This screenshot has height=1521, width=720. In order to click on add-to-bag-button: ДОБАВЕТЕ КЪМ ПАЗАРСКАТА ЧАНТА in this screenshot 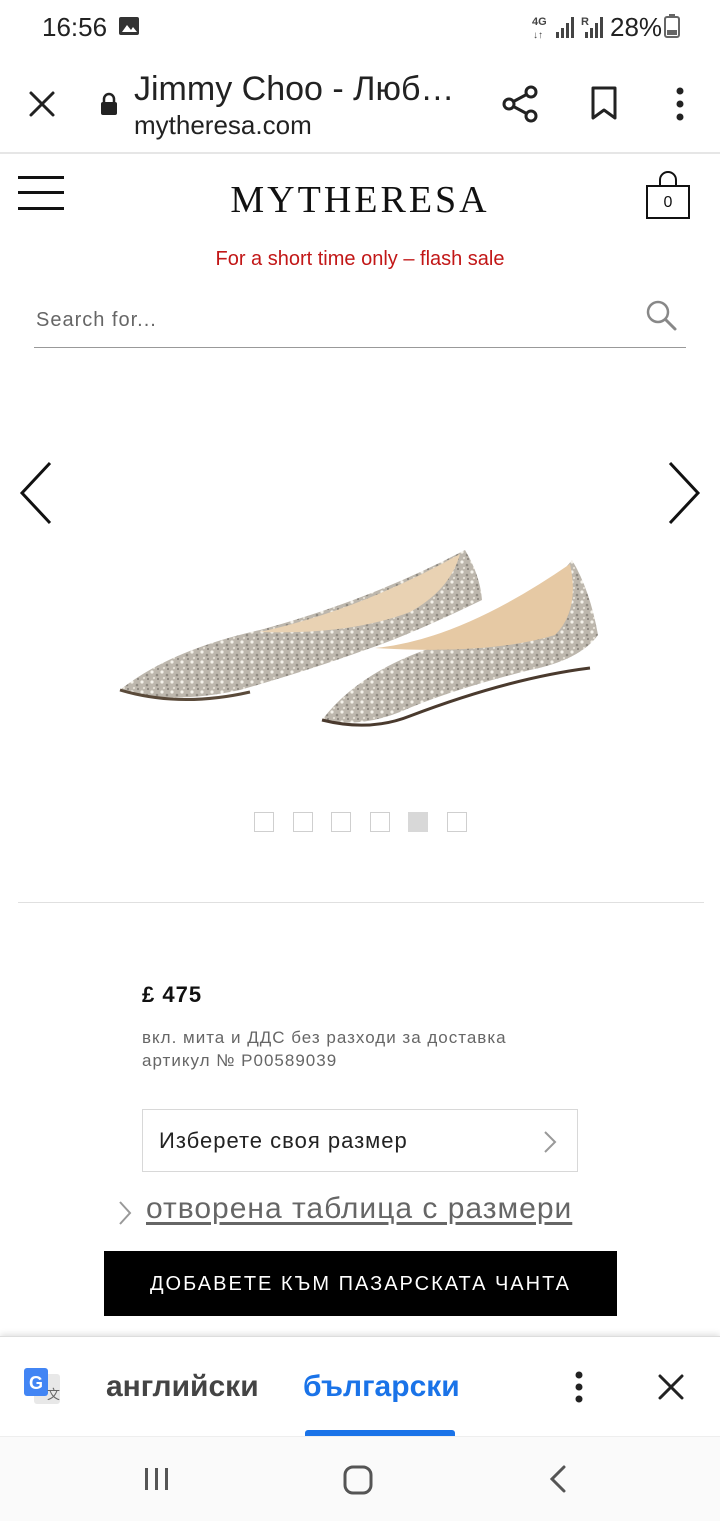, I will do `click(360, 1283)`.